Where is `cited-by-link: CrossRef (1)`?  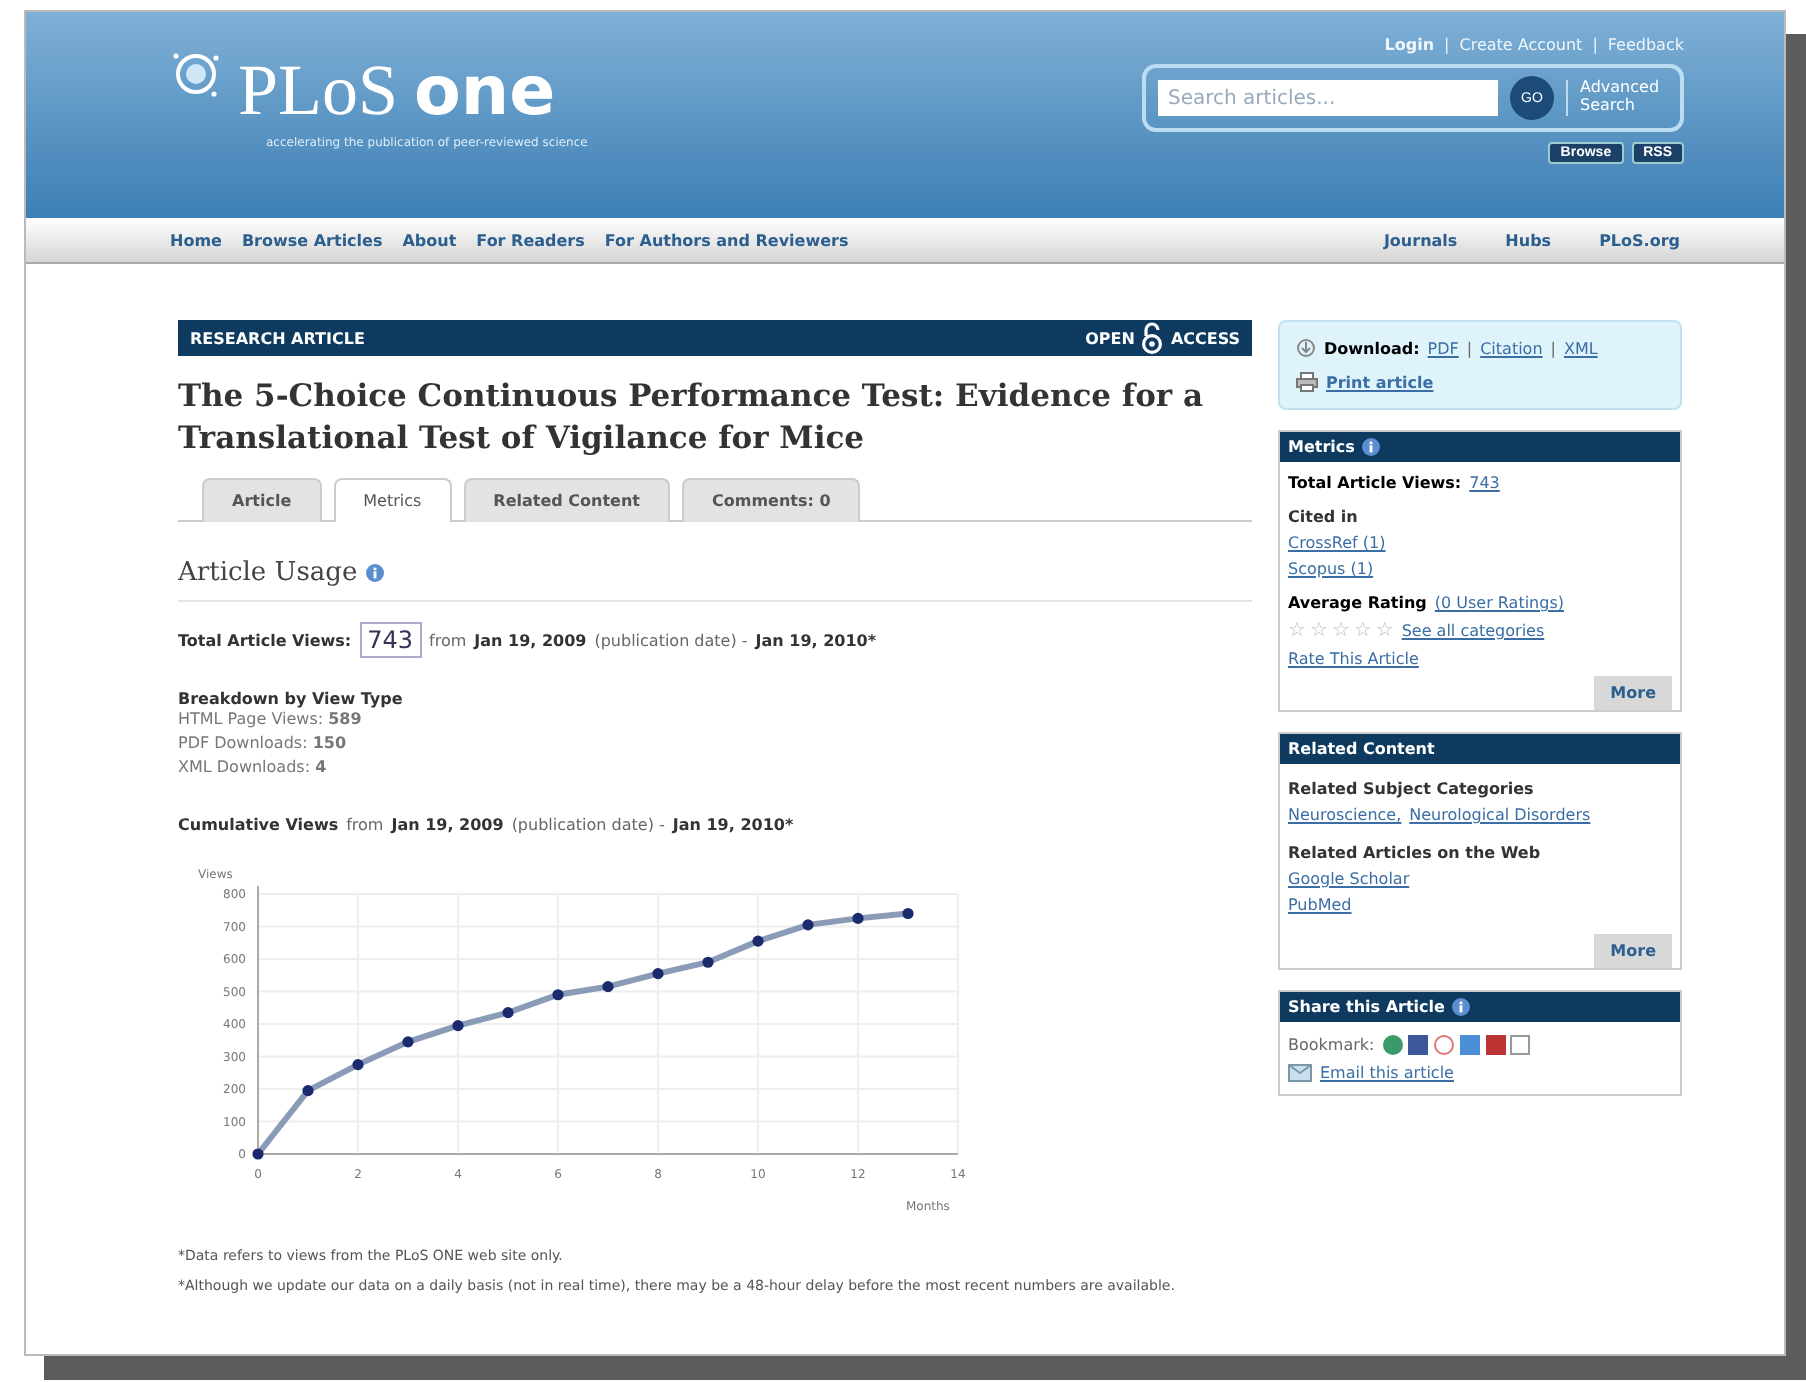
cited-by-link: CrossRef (1) is located at coordinates (1337, 543).